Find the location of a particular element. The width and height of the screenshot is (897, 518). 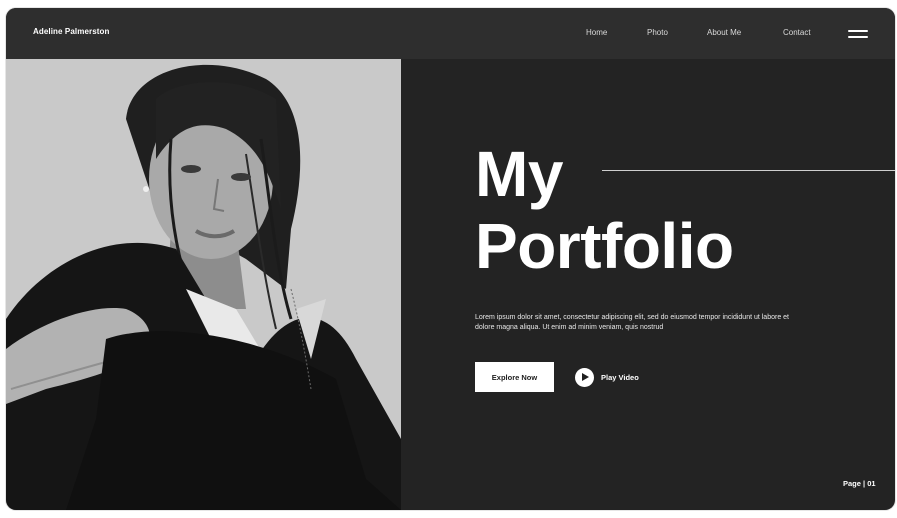

nav-contact-link: Contact is located at coordinates (797, 32).